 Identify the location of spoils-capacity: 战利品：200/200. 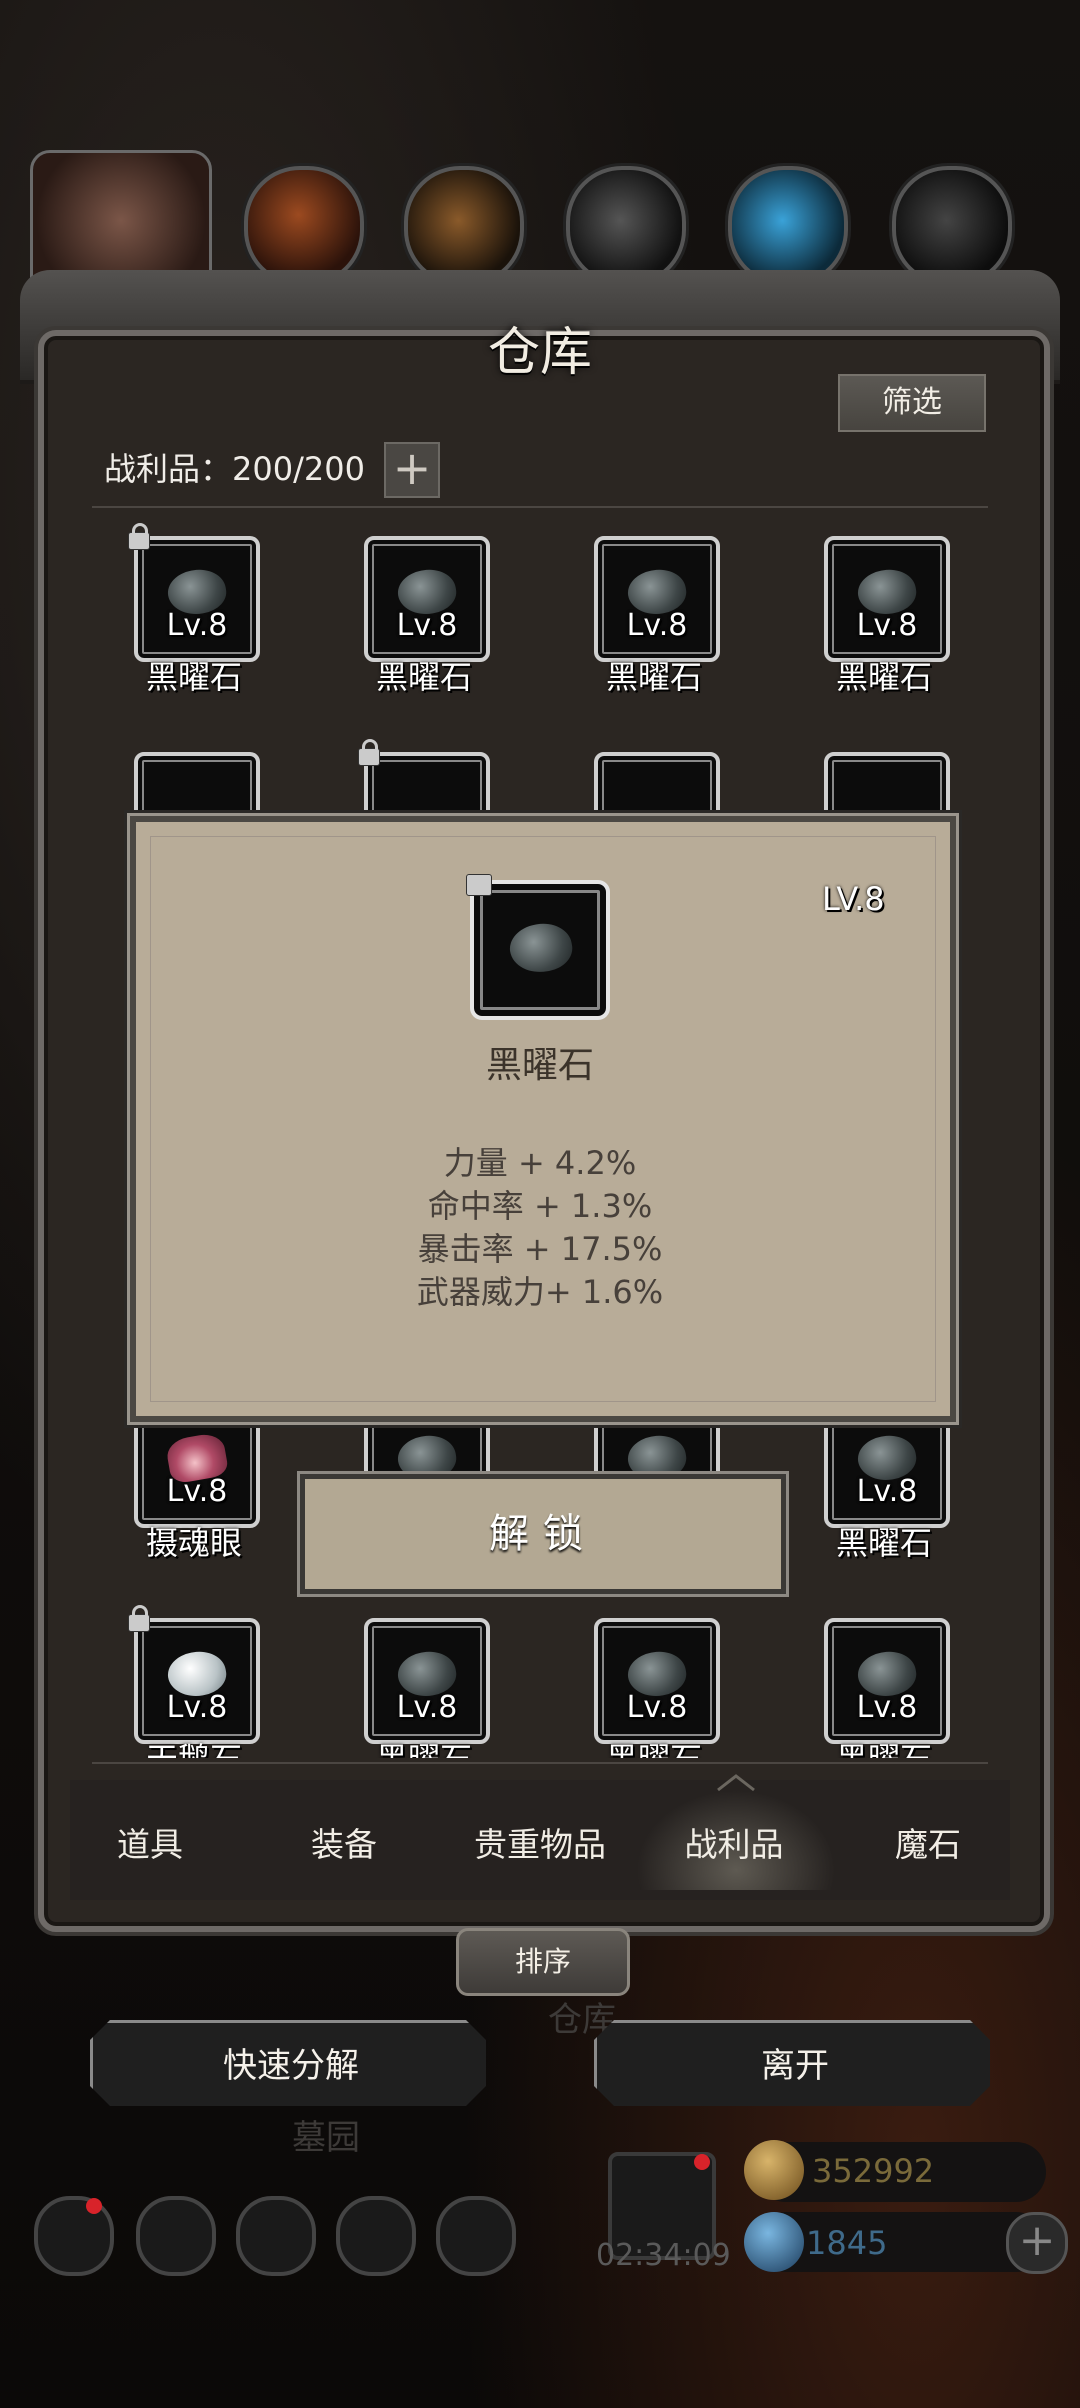
(234, 469).